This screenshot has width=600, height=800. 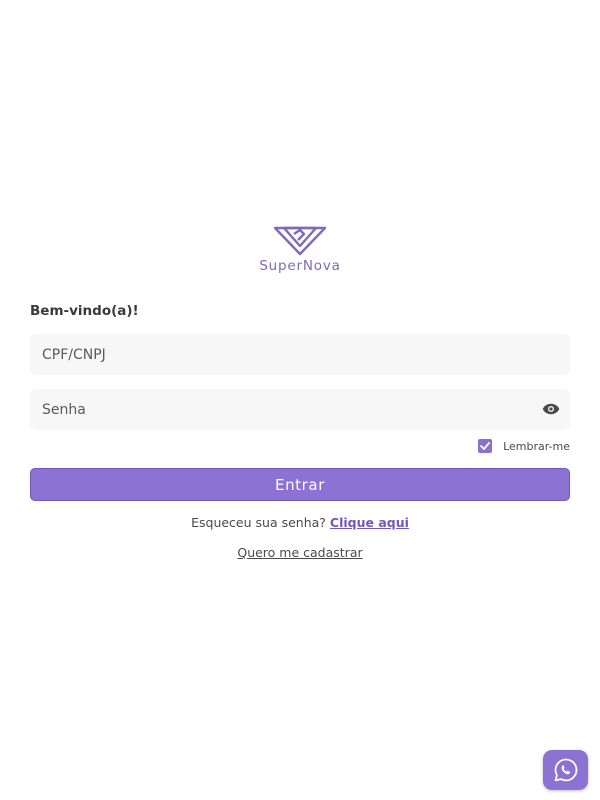 What do you see at coordinates (84, 311) in the screenshot?
I see `welcome-heading: Bem-vindo(a)!` at bounding box center [84, 311].